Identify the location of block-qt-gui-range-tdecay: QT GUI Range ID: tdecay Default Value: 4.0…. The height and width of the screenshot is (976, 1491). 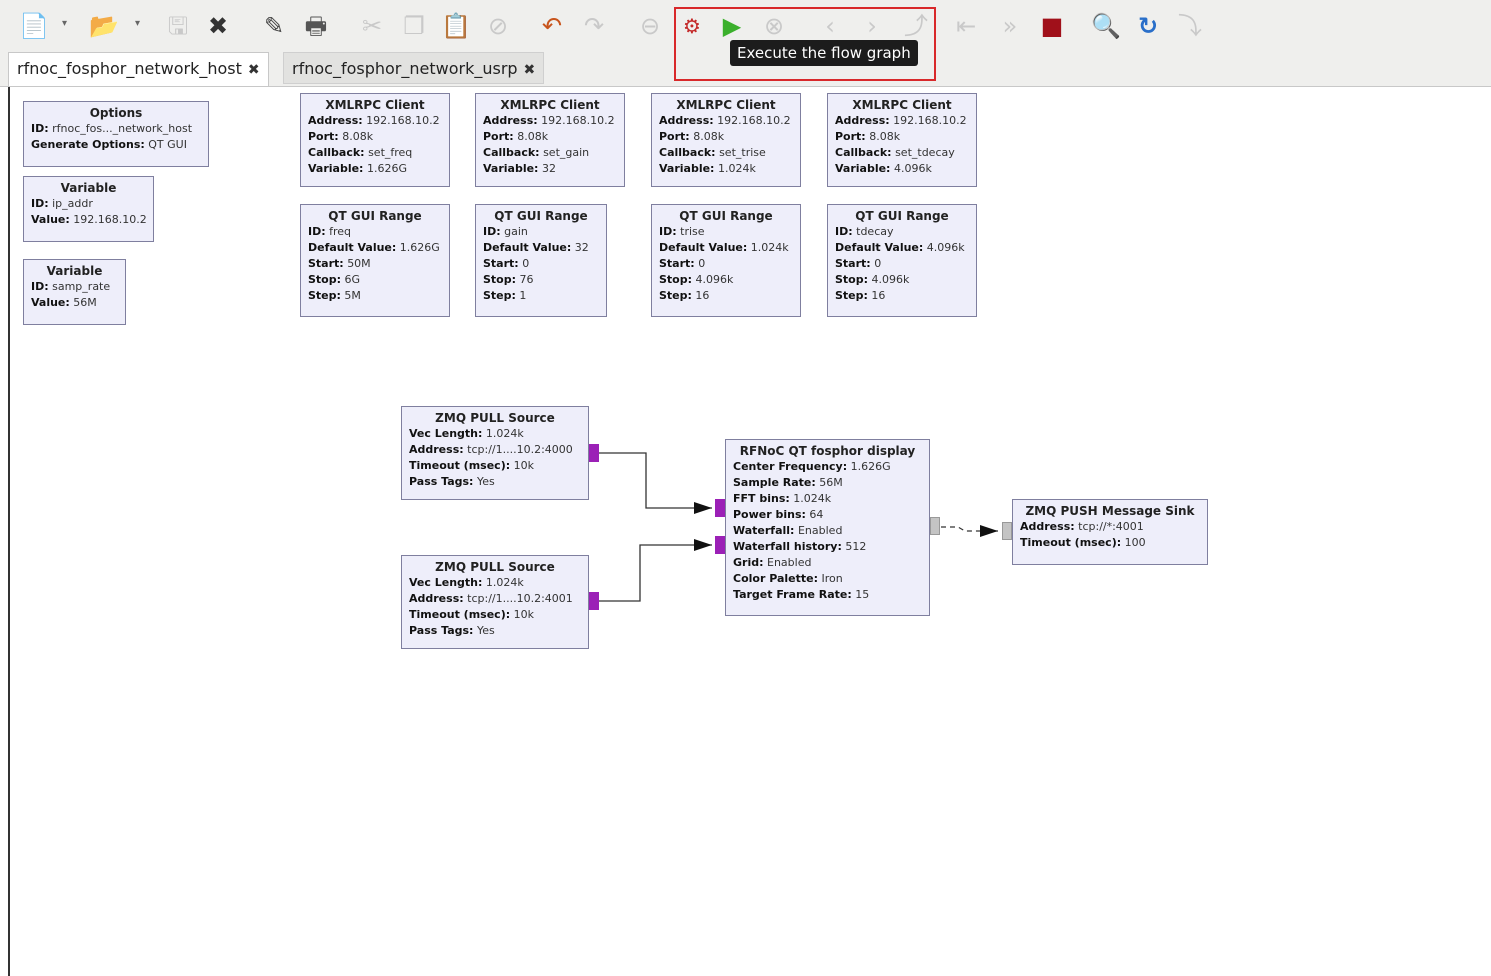
(902, 260).